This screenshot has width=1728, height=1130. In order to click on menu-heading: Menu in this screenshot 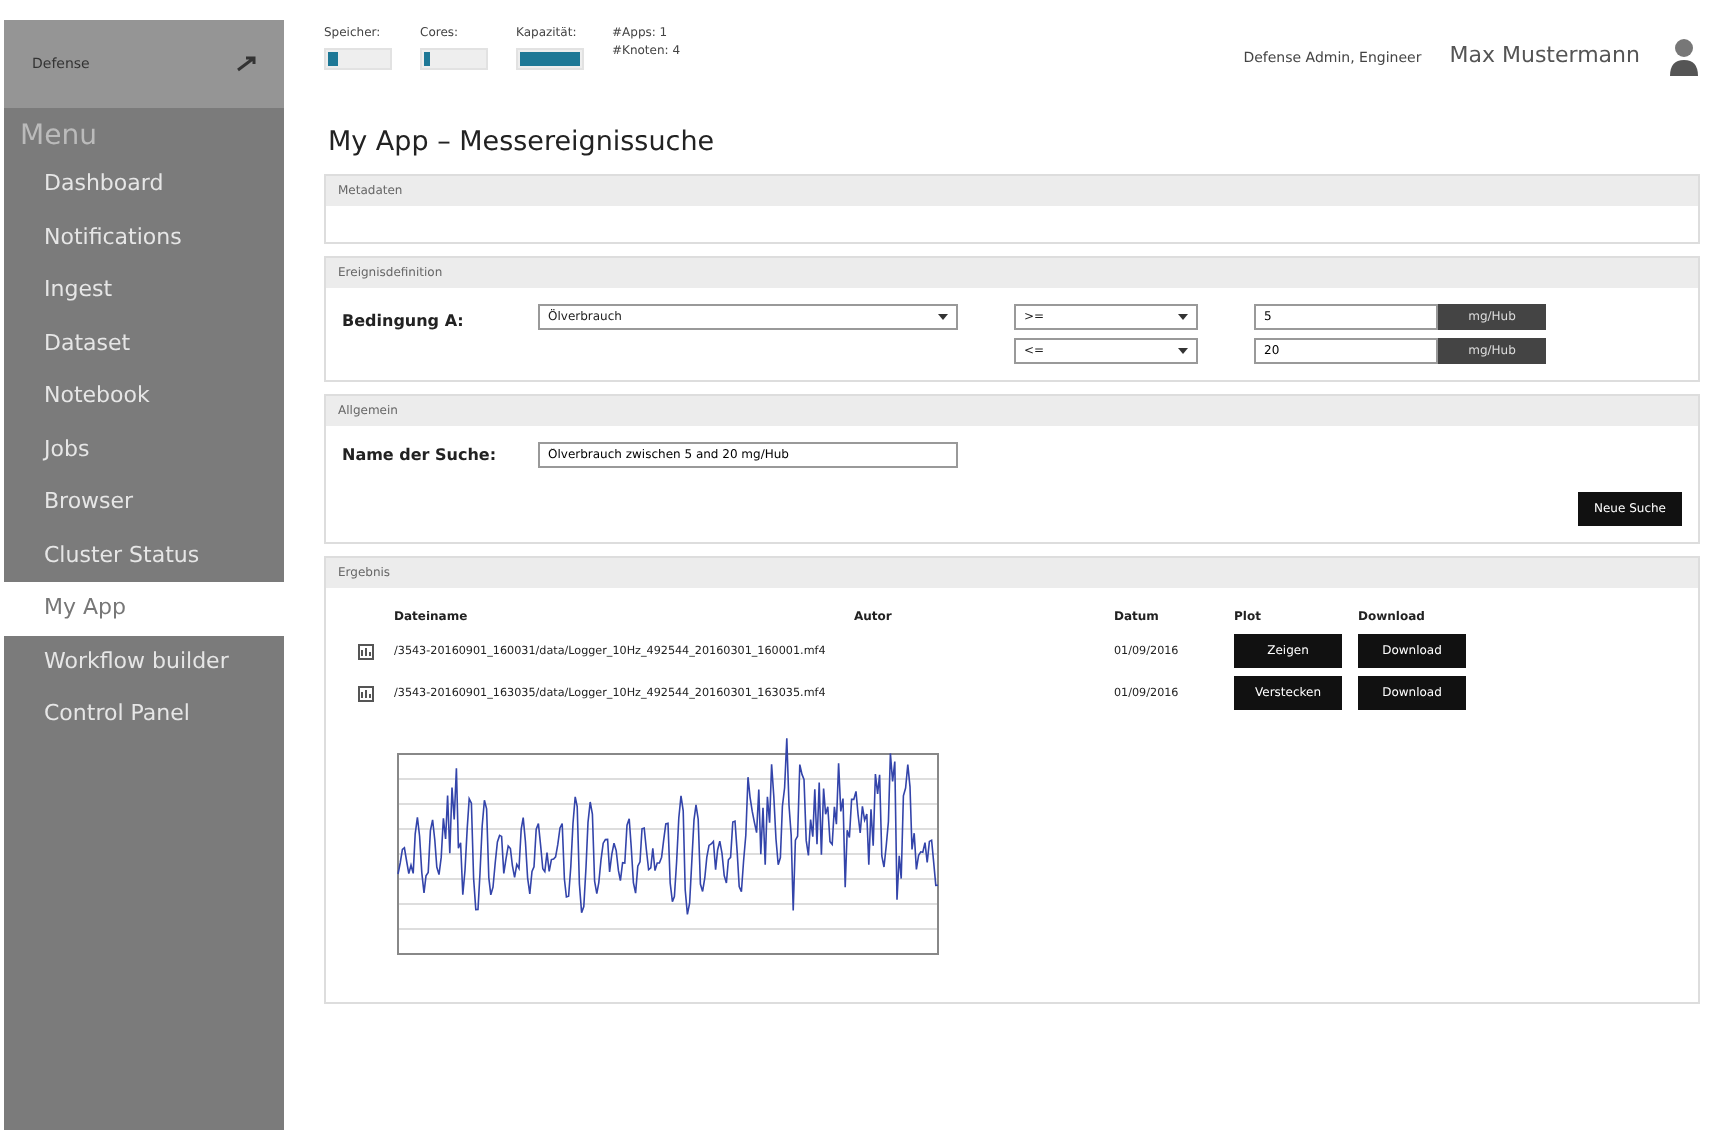, I will do `click(58, 137)`.